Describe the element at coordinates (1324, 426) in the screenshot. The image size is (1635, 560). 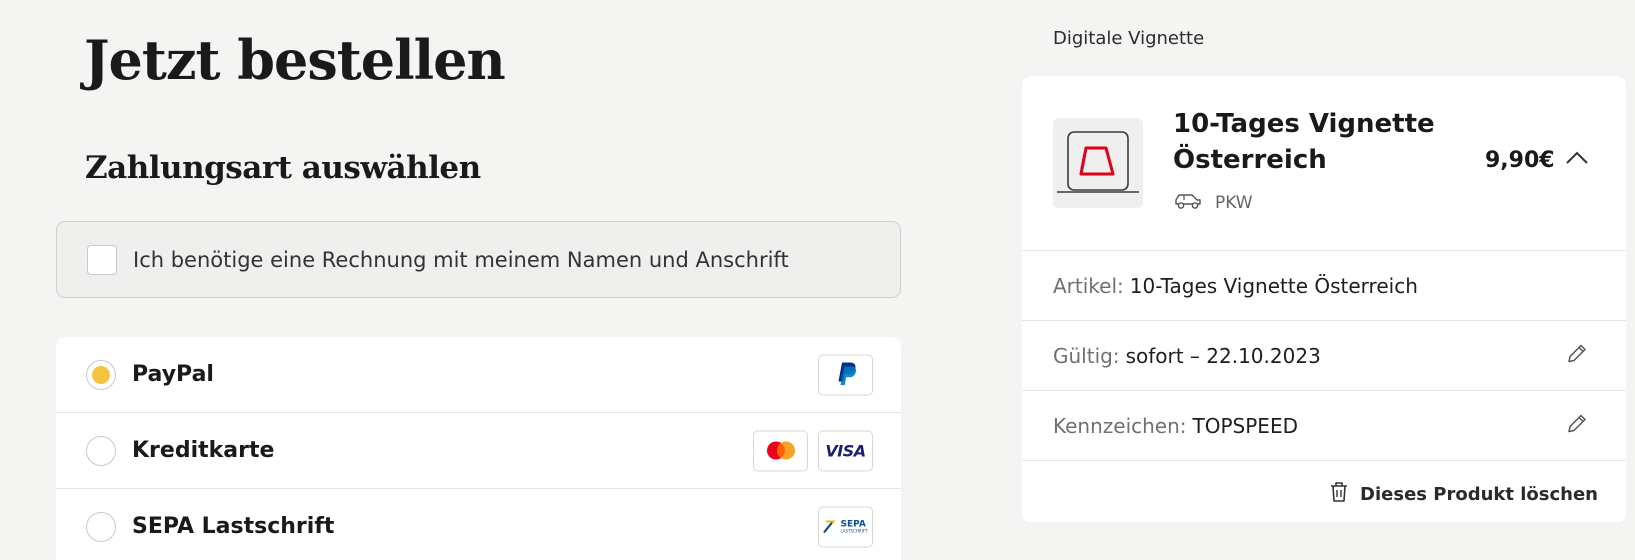
I see `detail-row-license-plate: Kennzeichen: TOPSPEED` at that location.